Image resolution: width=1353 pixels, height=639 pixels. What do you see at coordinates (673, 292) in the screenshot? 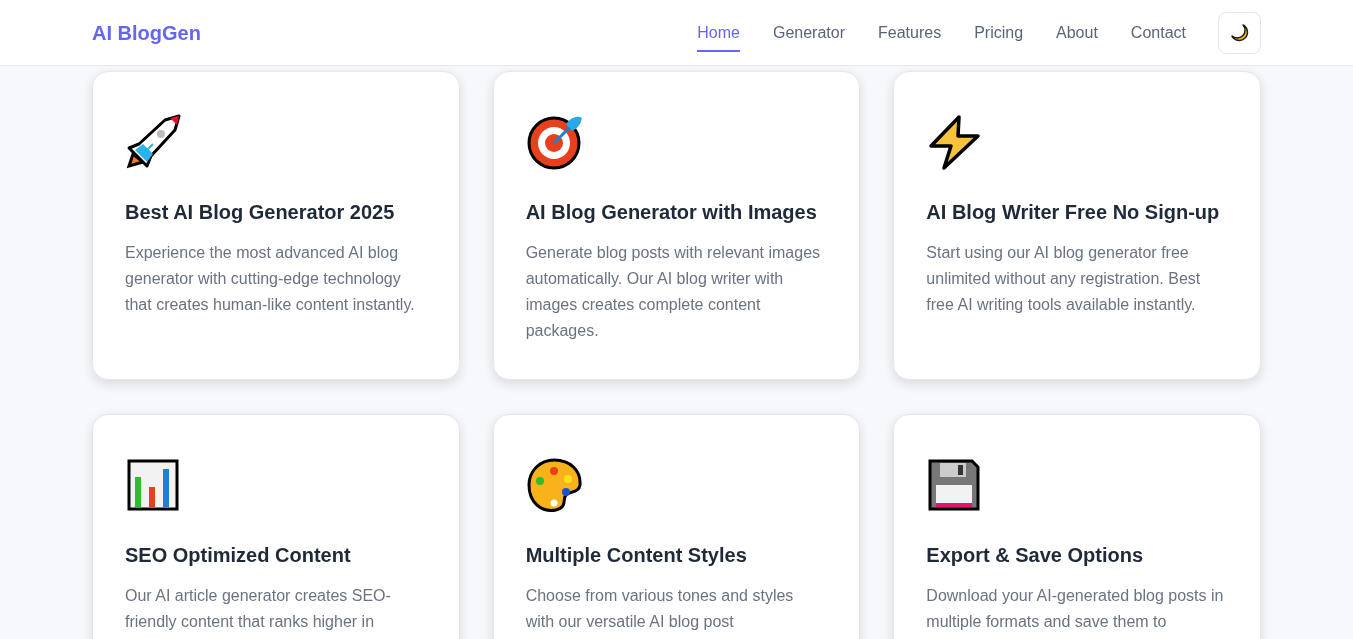
I see `feature-description: Generate blog posts with relevant images automatically. Our AI blog writer with images creates complete content packages.` at bounding box center [673, 292].